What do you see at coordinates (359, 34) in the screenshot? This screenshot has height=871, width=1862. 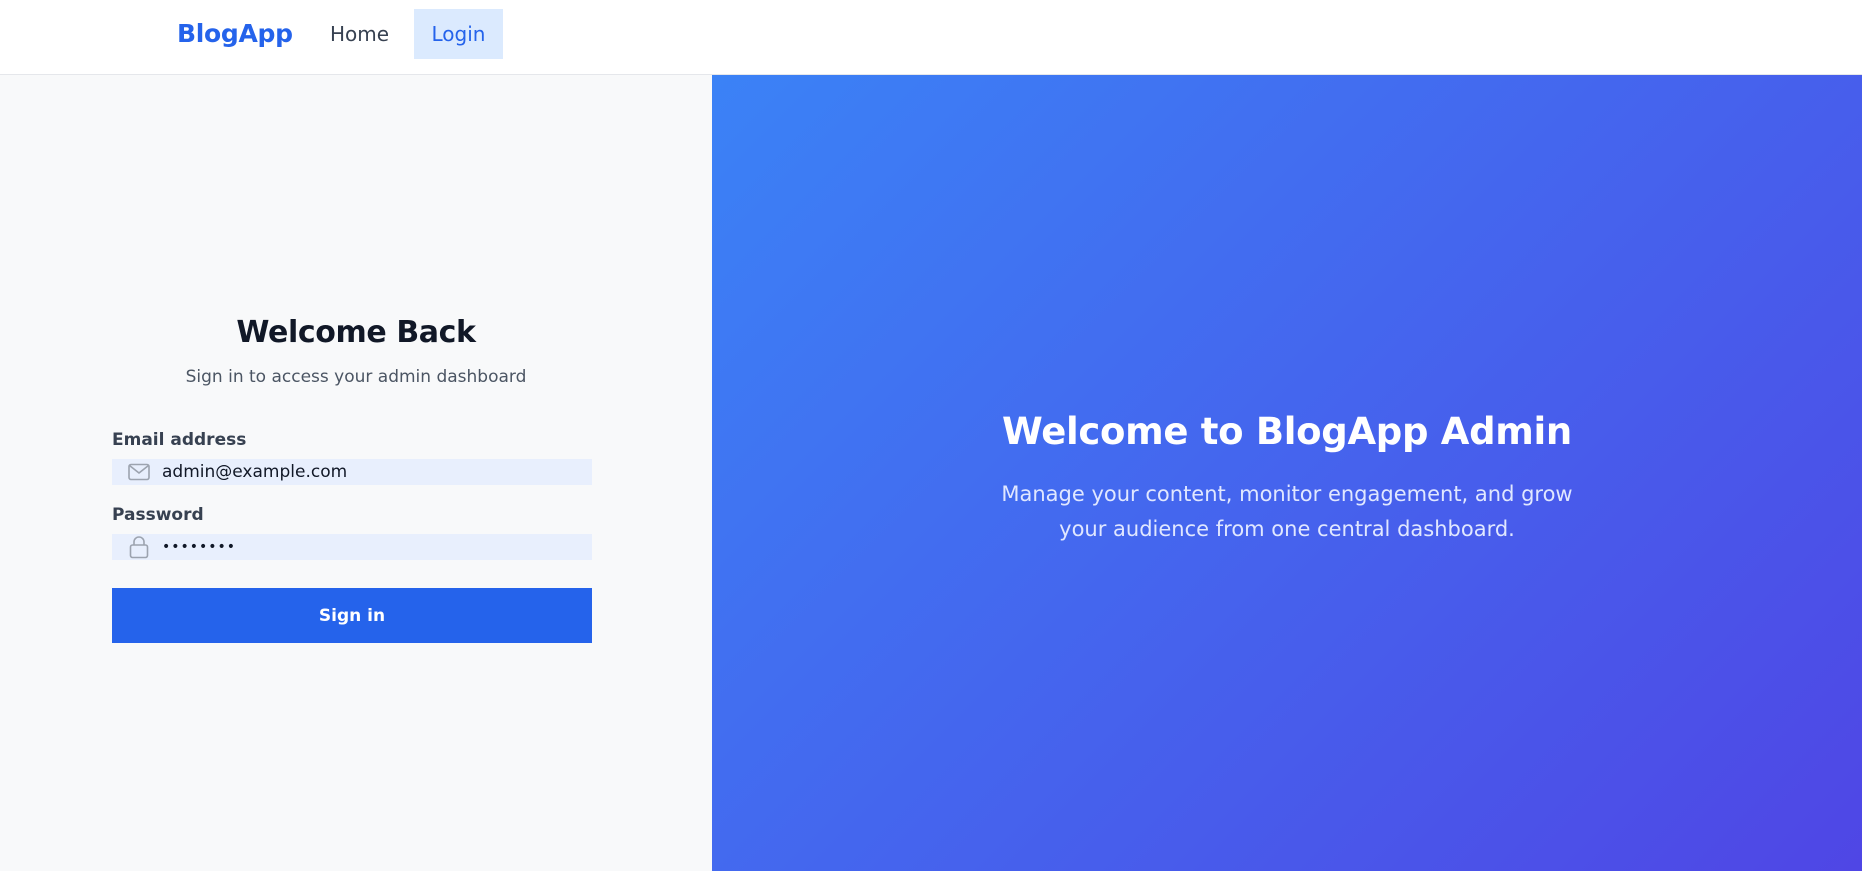 I see `nav-link-home: Home` at bounding box center [359, 34].